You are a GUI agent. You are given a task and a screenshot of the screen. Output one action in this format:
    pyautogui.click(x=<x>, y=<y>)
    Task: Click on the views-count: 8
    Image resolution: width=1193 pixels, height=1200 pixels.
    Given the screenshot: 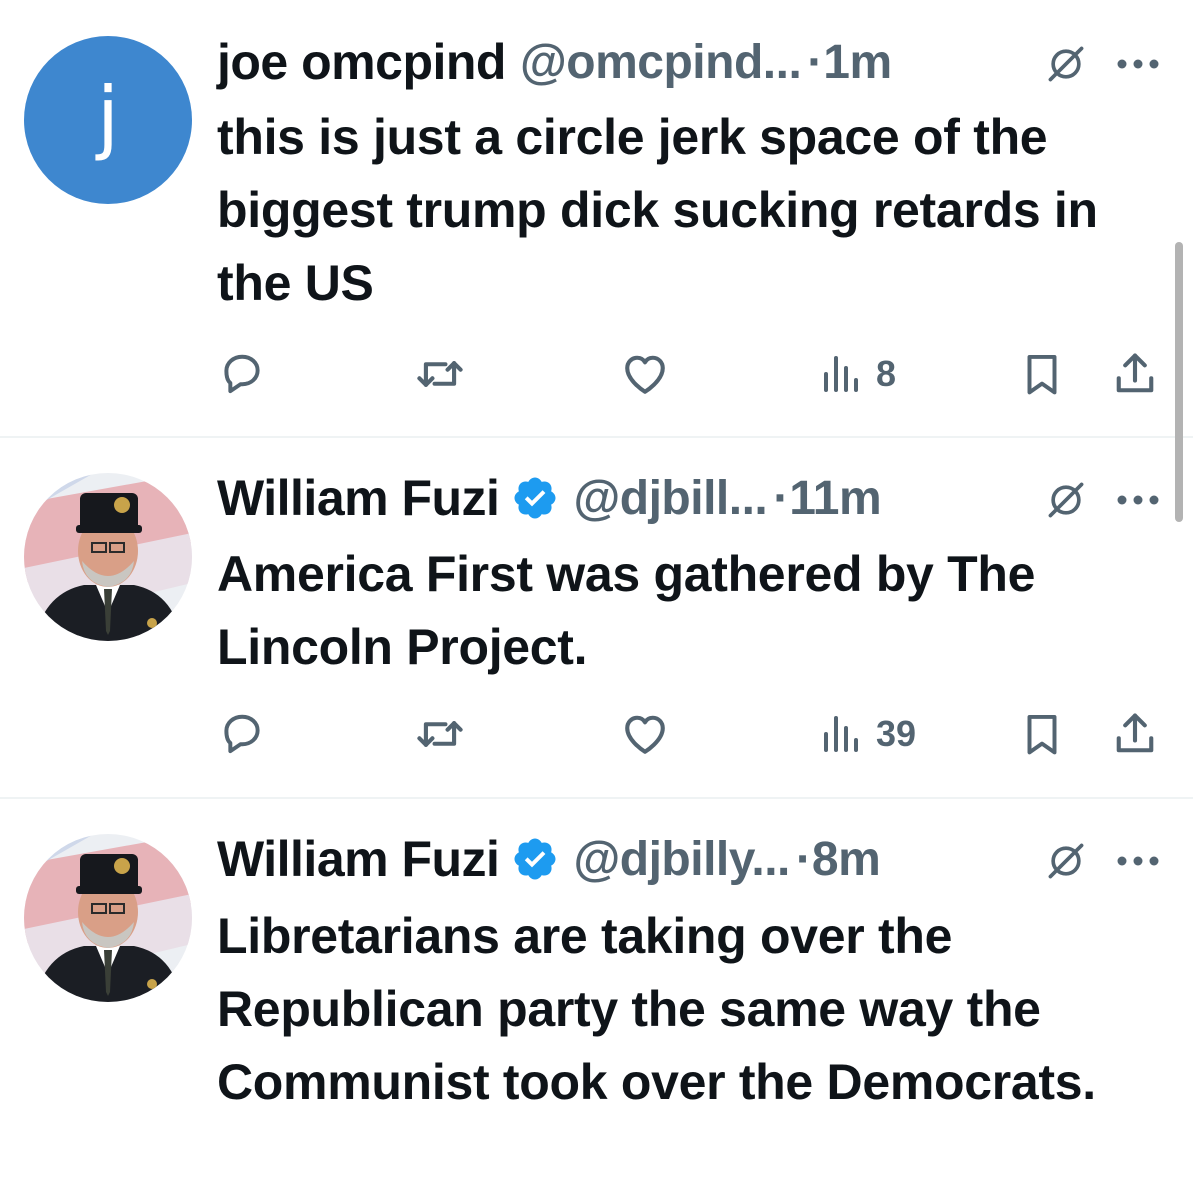 What is the action you would take?
    pyautogui.click(x=886, y=373)
    